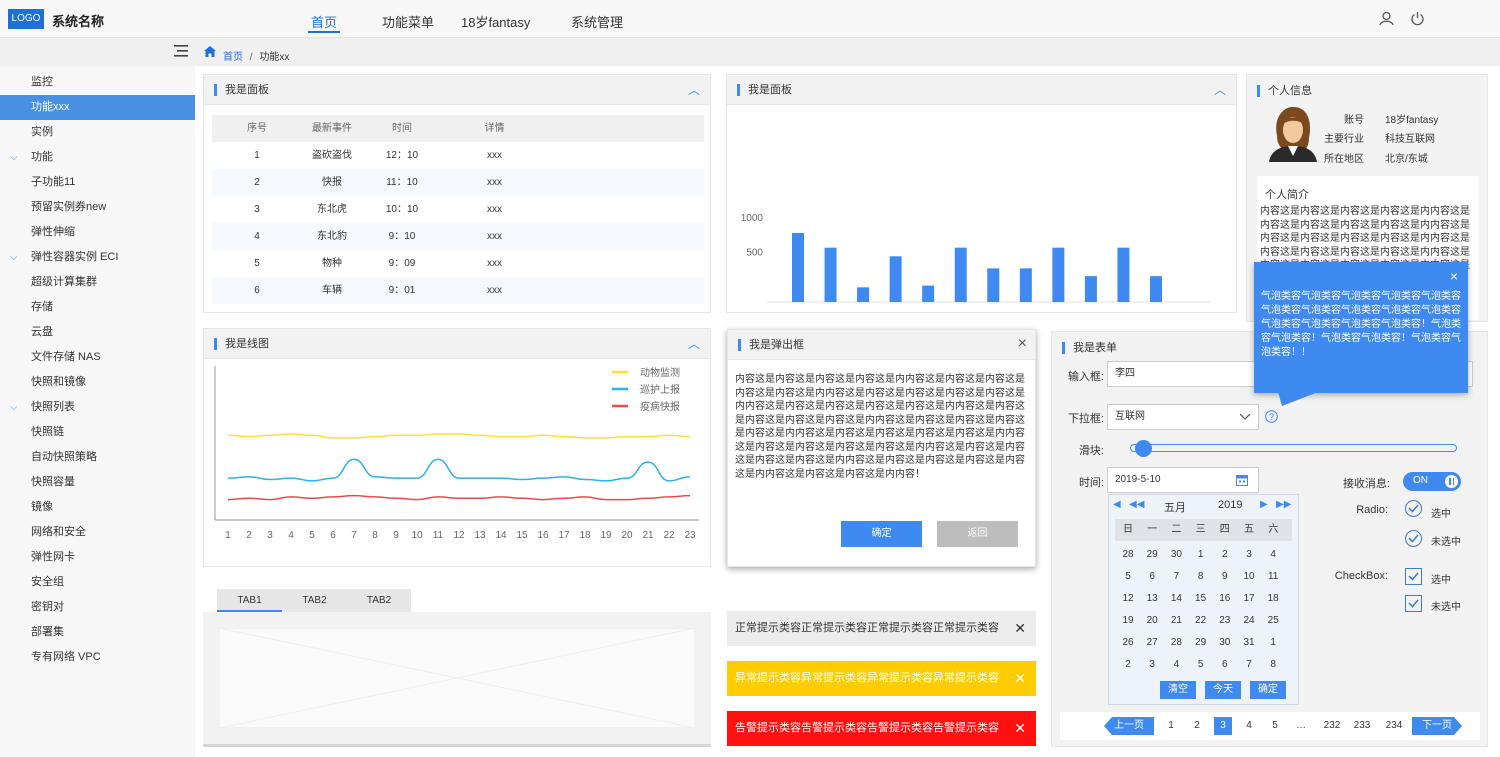 This screenshot has height=757, width=1500. I want to click on calendar-day: 18, so click(1273, 599).